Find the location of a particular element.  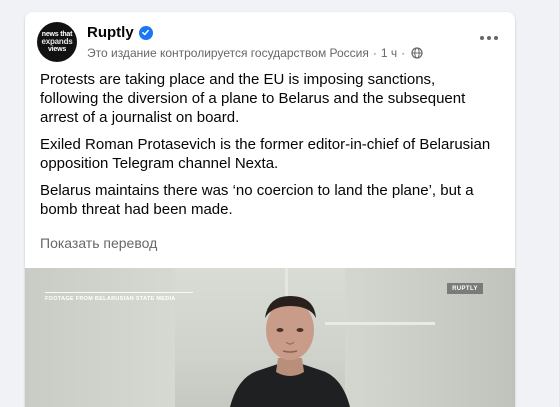

more-icon is located at coordinates (482, 38).